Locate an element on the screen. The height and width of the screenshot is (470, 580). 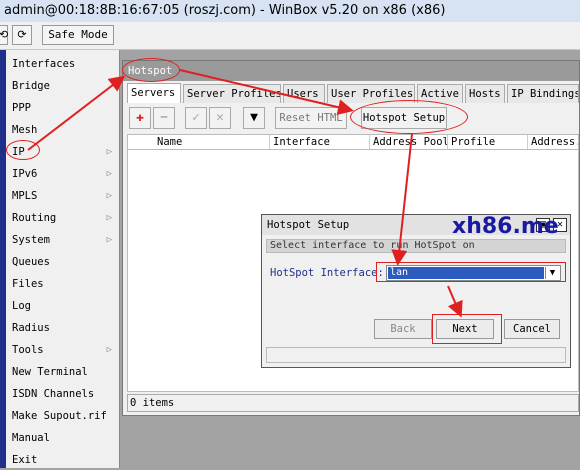
sidebar-item-label: IPv6 is located at coordinates (25, 174).